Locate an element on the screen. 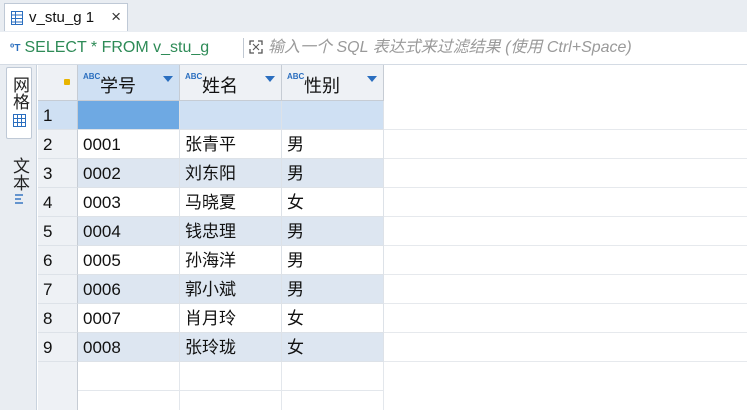 This screenshot has height=410, width=747. table-row: 5 0004 钱忠理 男 is located at coordinates (392, 231).